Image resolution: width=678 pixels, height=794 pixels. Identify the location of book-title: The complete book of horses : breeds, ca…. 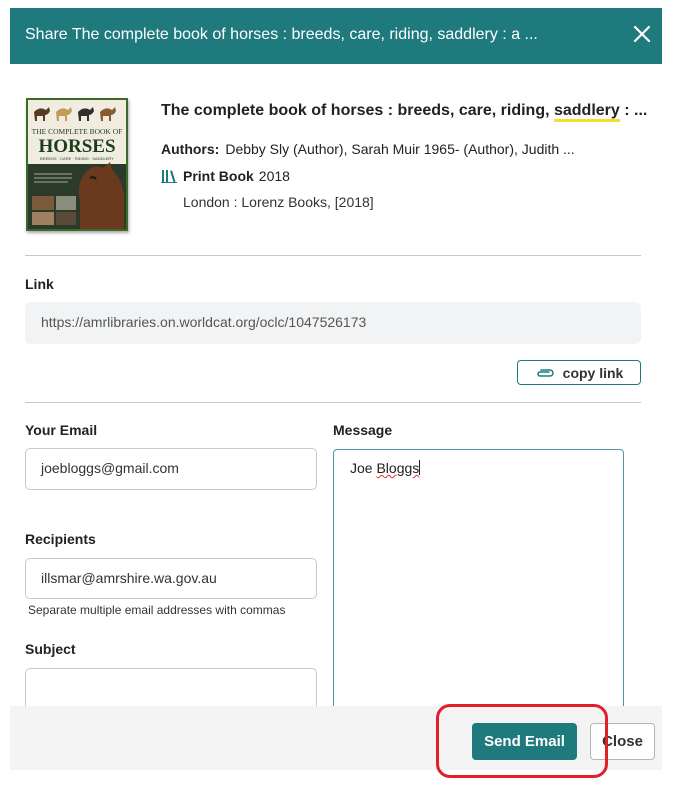
(404, 112).